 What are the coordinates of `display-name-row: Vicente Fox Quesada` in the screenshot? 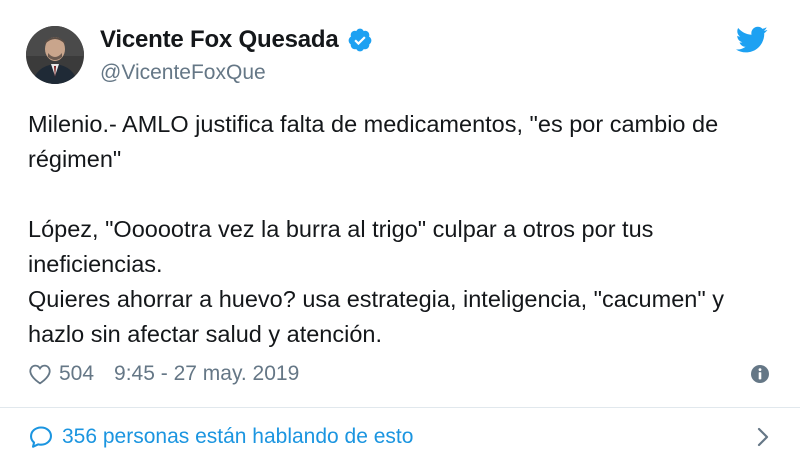 It's located at (236, 40).